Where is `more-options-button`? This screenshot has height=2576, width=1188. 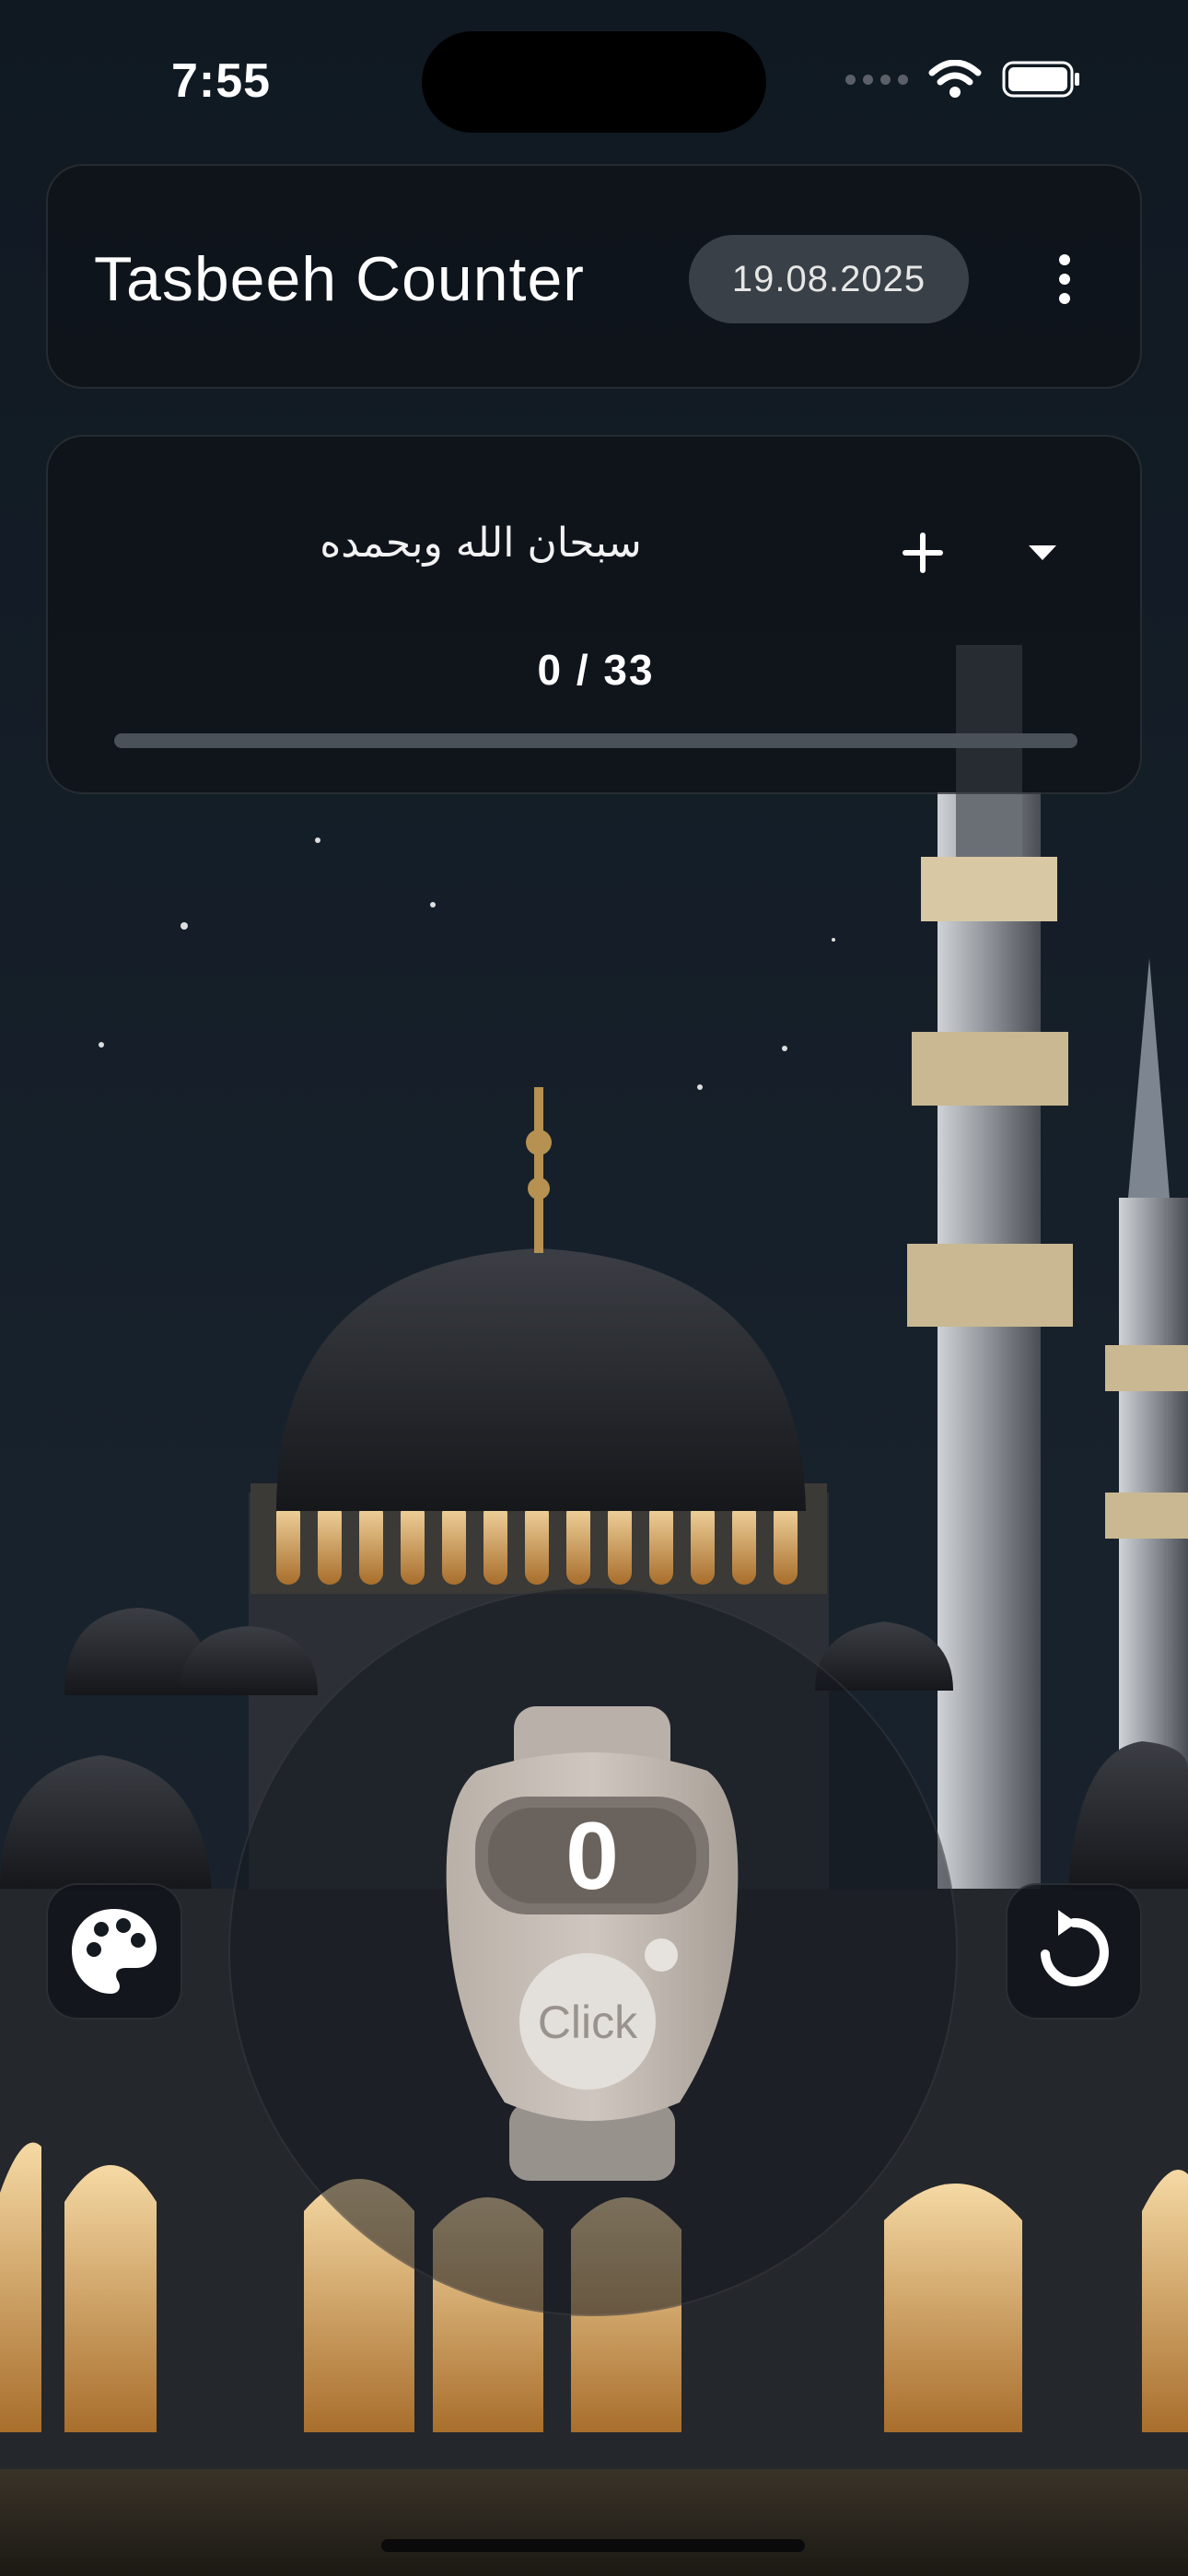
more-options-button is located at coordinates (1064, 279).